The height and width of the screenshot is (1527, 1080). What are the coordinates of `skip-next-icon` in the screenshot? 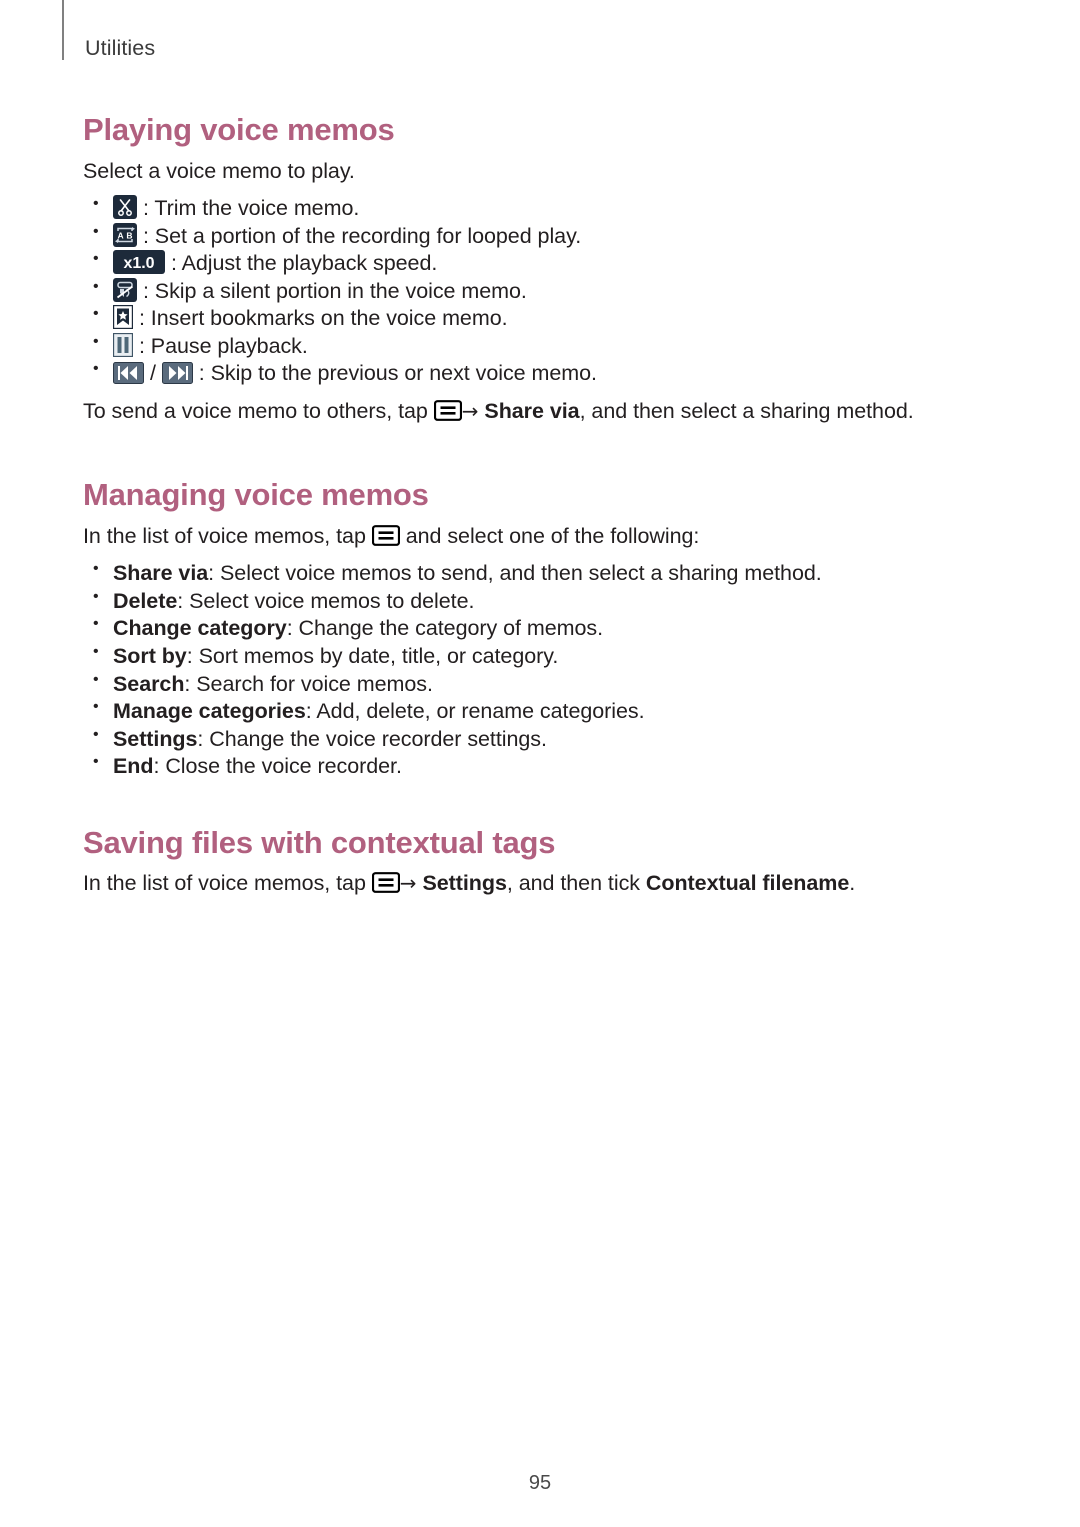 It's located at (177, 373).